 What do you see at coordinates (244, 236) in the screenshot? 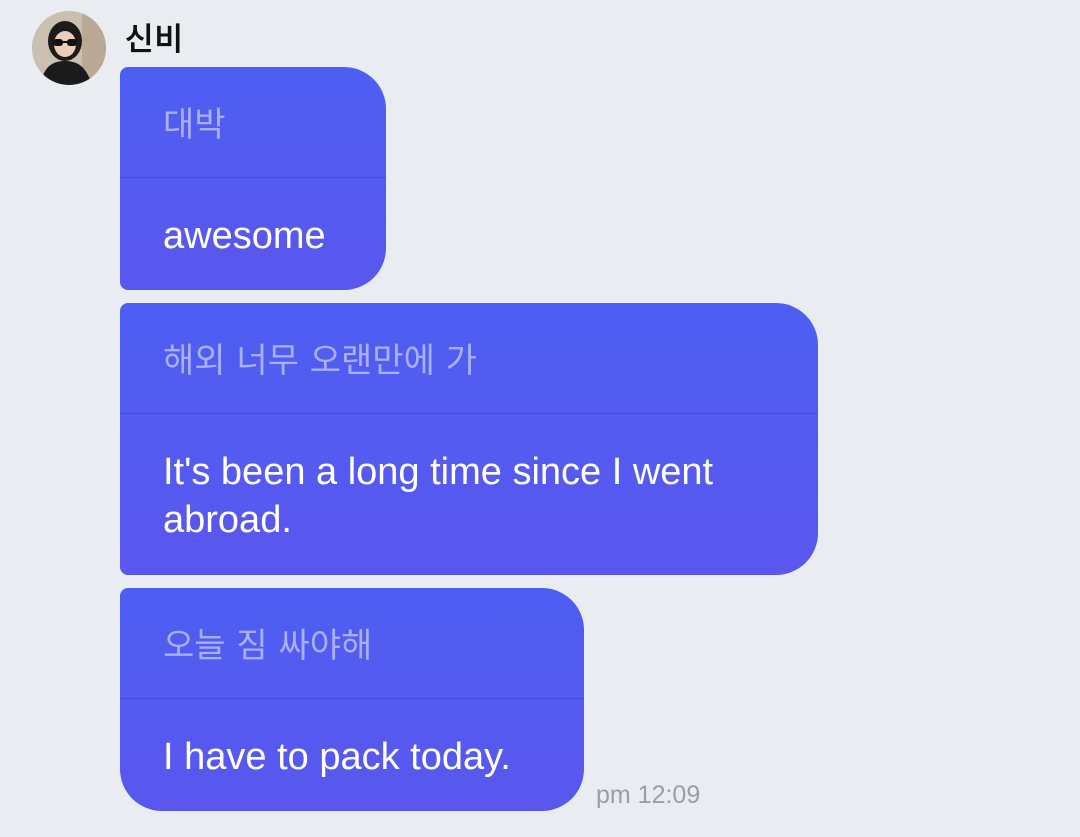
I see `message-translation-text: awesome` at bounding box center [244, 236].